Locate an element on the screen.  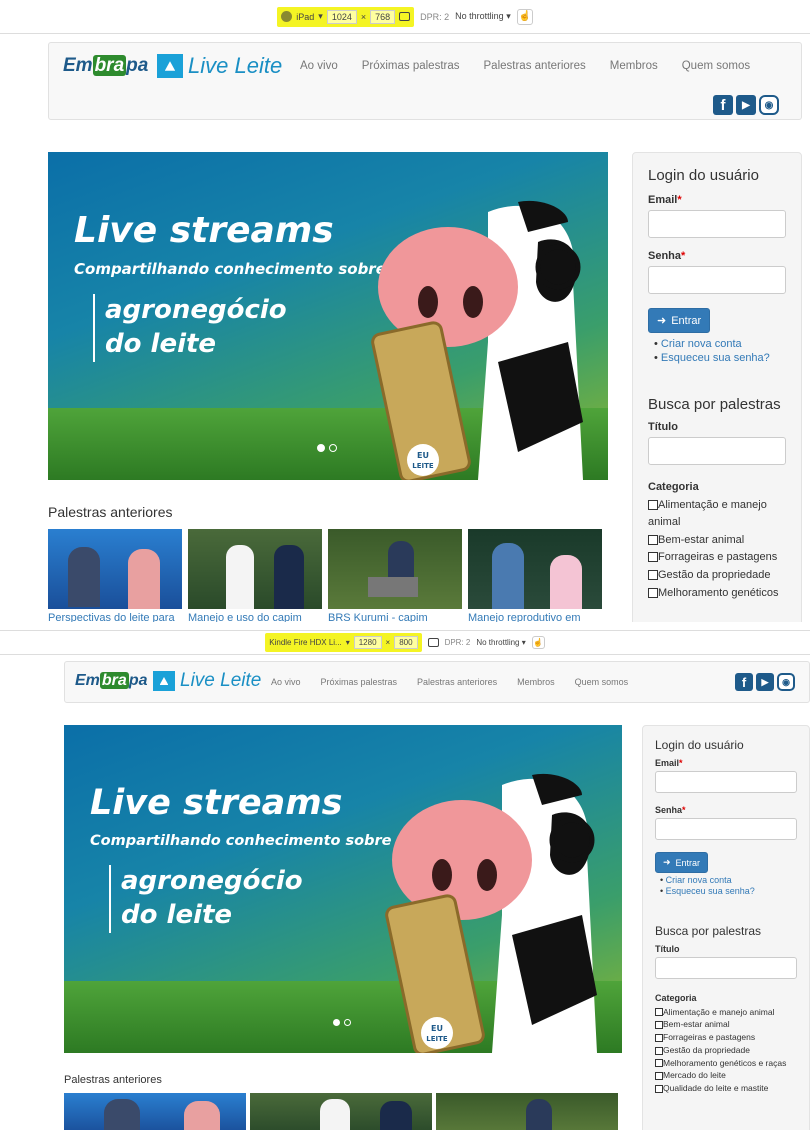
height-input: 768 is located at coordinates (383, 16).